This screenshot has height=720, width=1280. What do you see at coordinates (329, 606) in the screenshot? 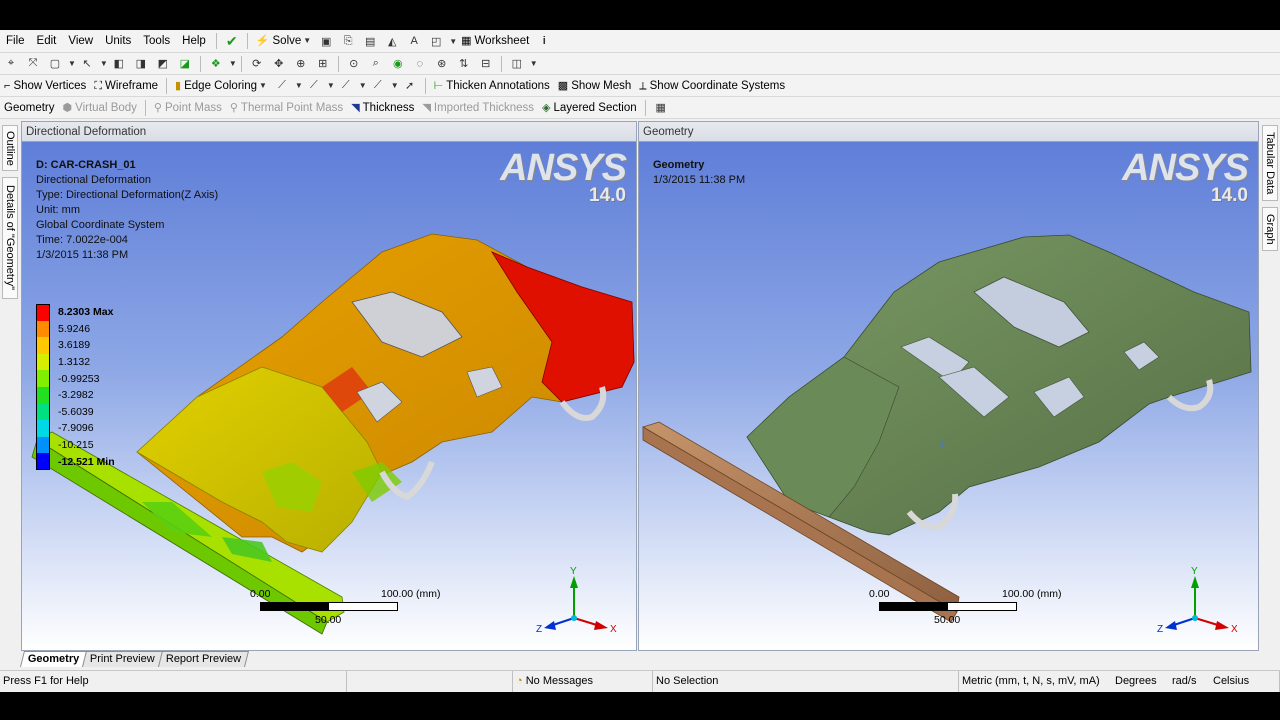
I see `scale-bar-graphic` at bounding box center [329, 606].